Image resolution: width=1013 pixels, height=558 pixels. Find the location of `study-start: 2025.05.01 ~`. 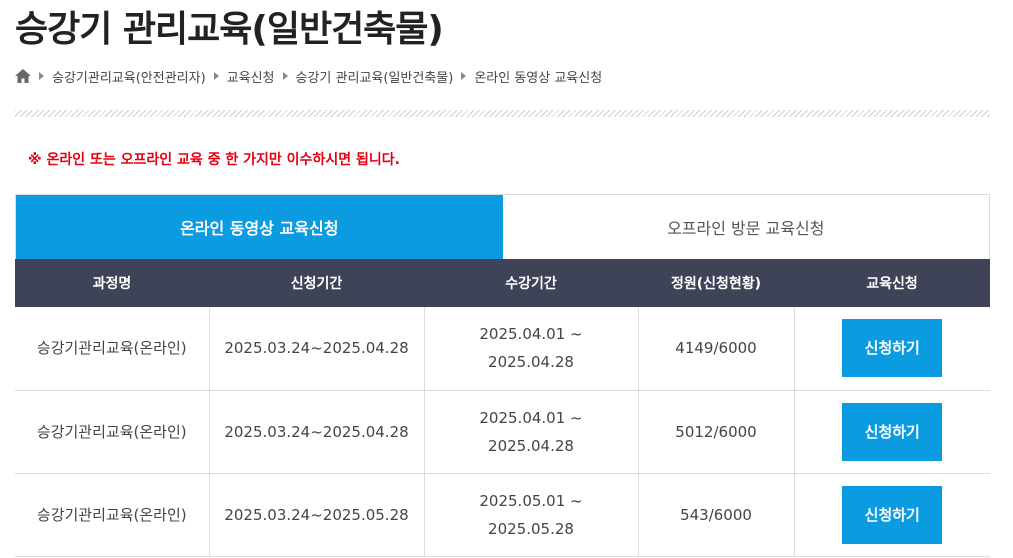

study-start: 2025.05.01 ~ is located at coordinates (531, 500).